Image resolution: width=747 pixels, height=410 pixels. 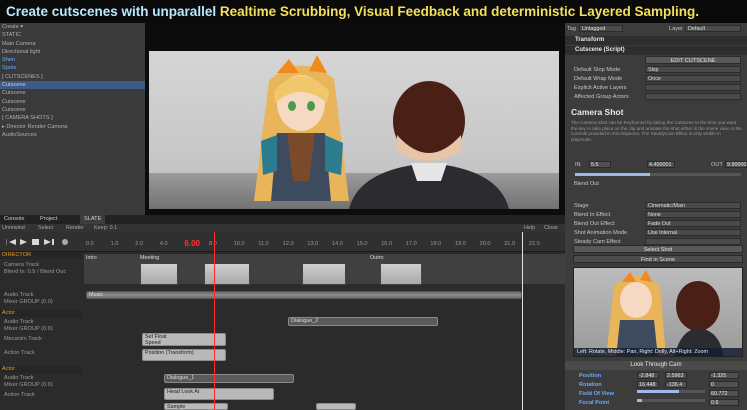 I want to click on hierarchy-item: STATIC, so click(x=72, y=35).